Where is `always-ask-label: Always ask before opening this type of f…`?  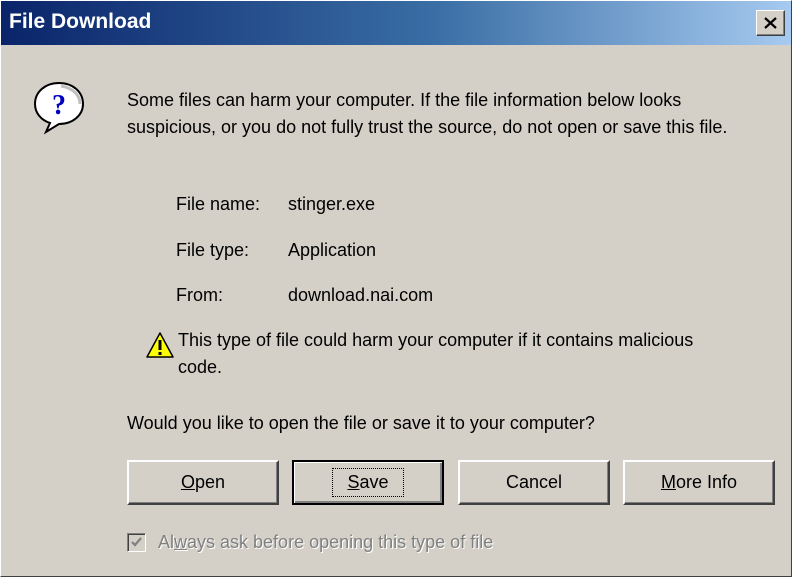
always-ask-label: Always ask before opening this type of f… is located at coordinates (326, 542).